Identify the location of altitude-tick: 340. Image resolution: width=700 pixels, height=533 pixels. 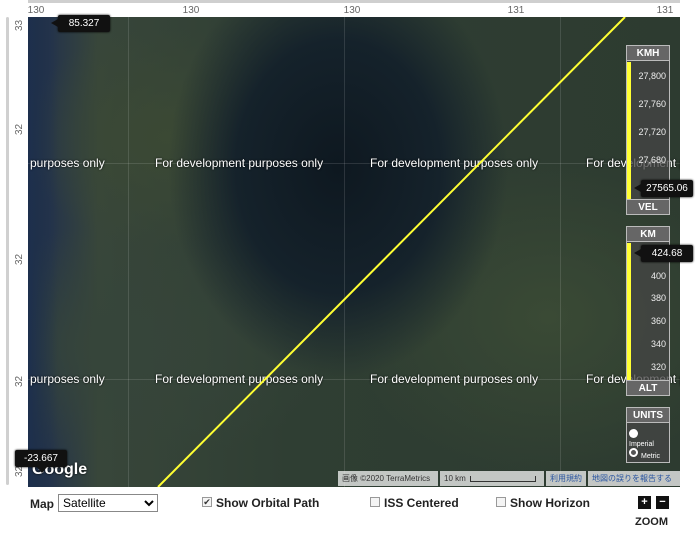
(658, 344).